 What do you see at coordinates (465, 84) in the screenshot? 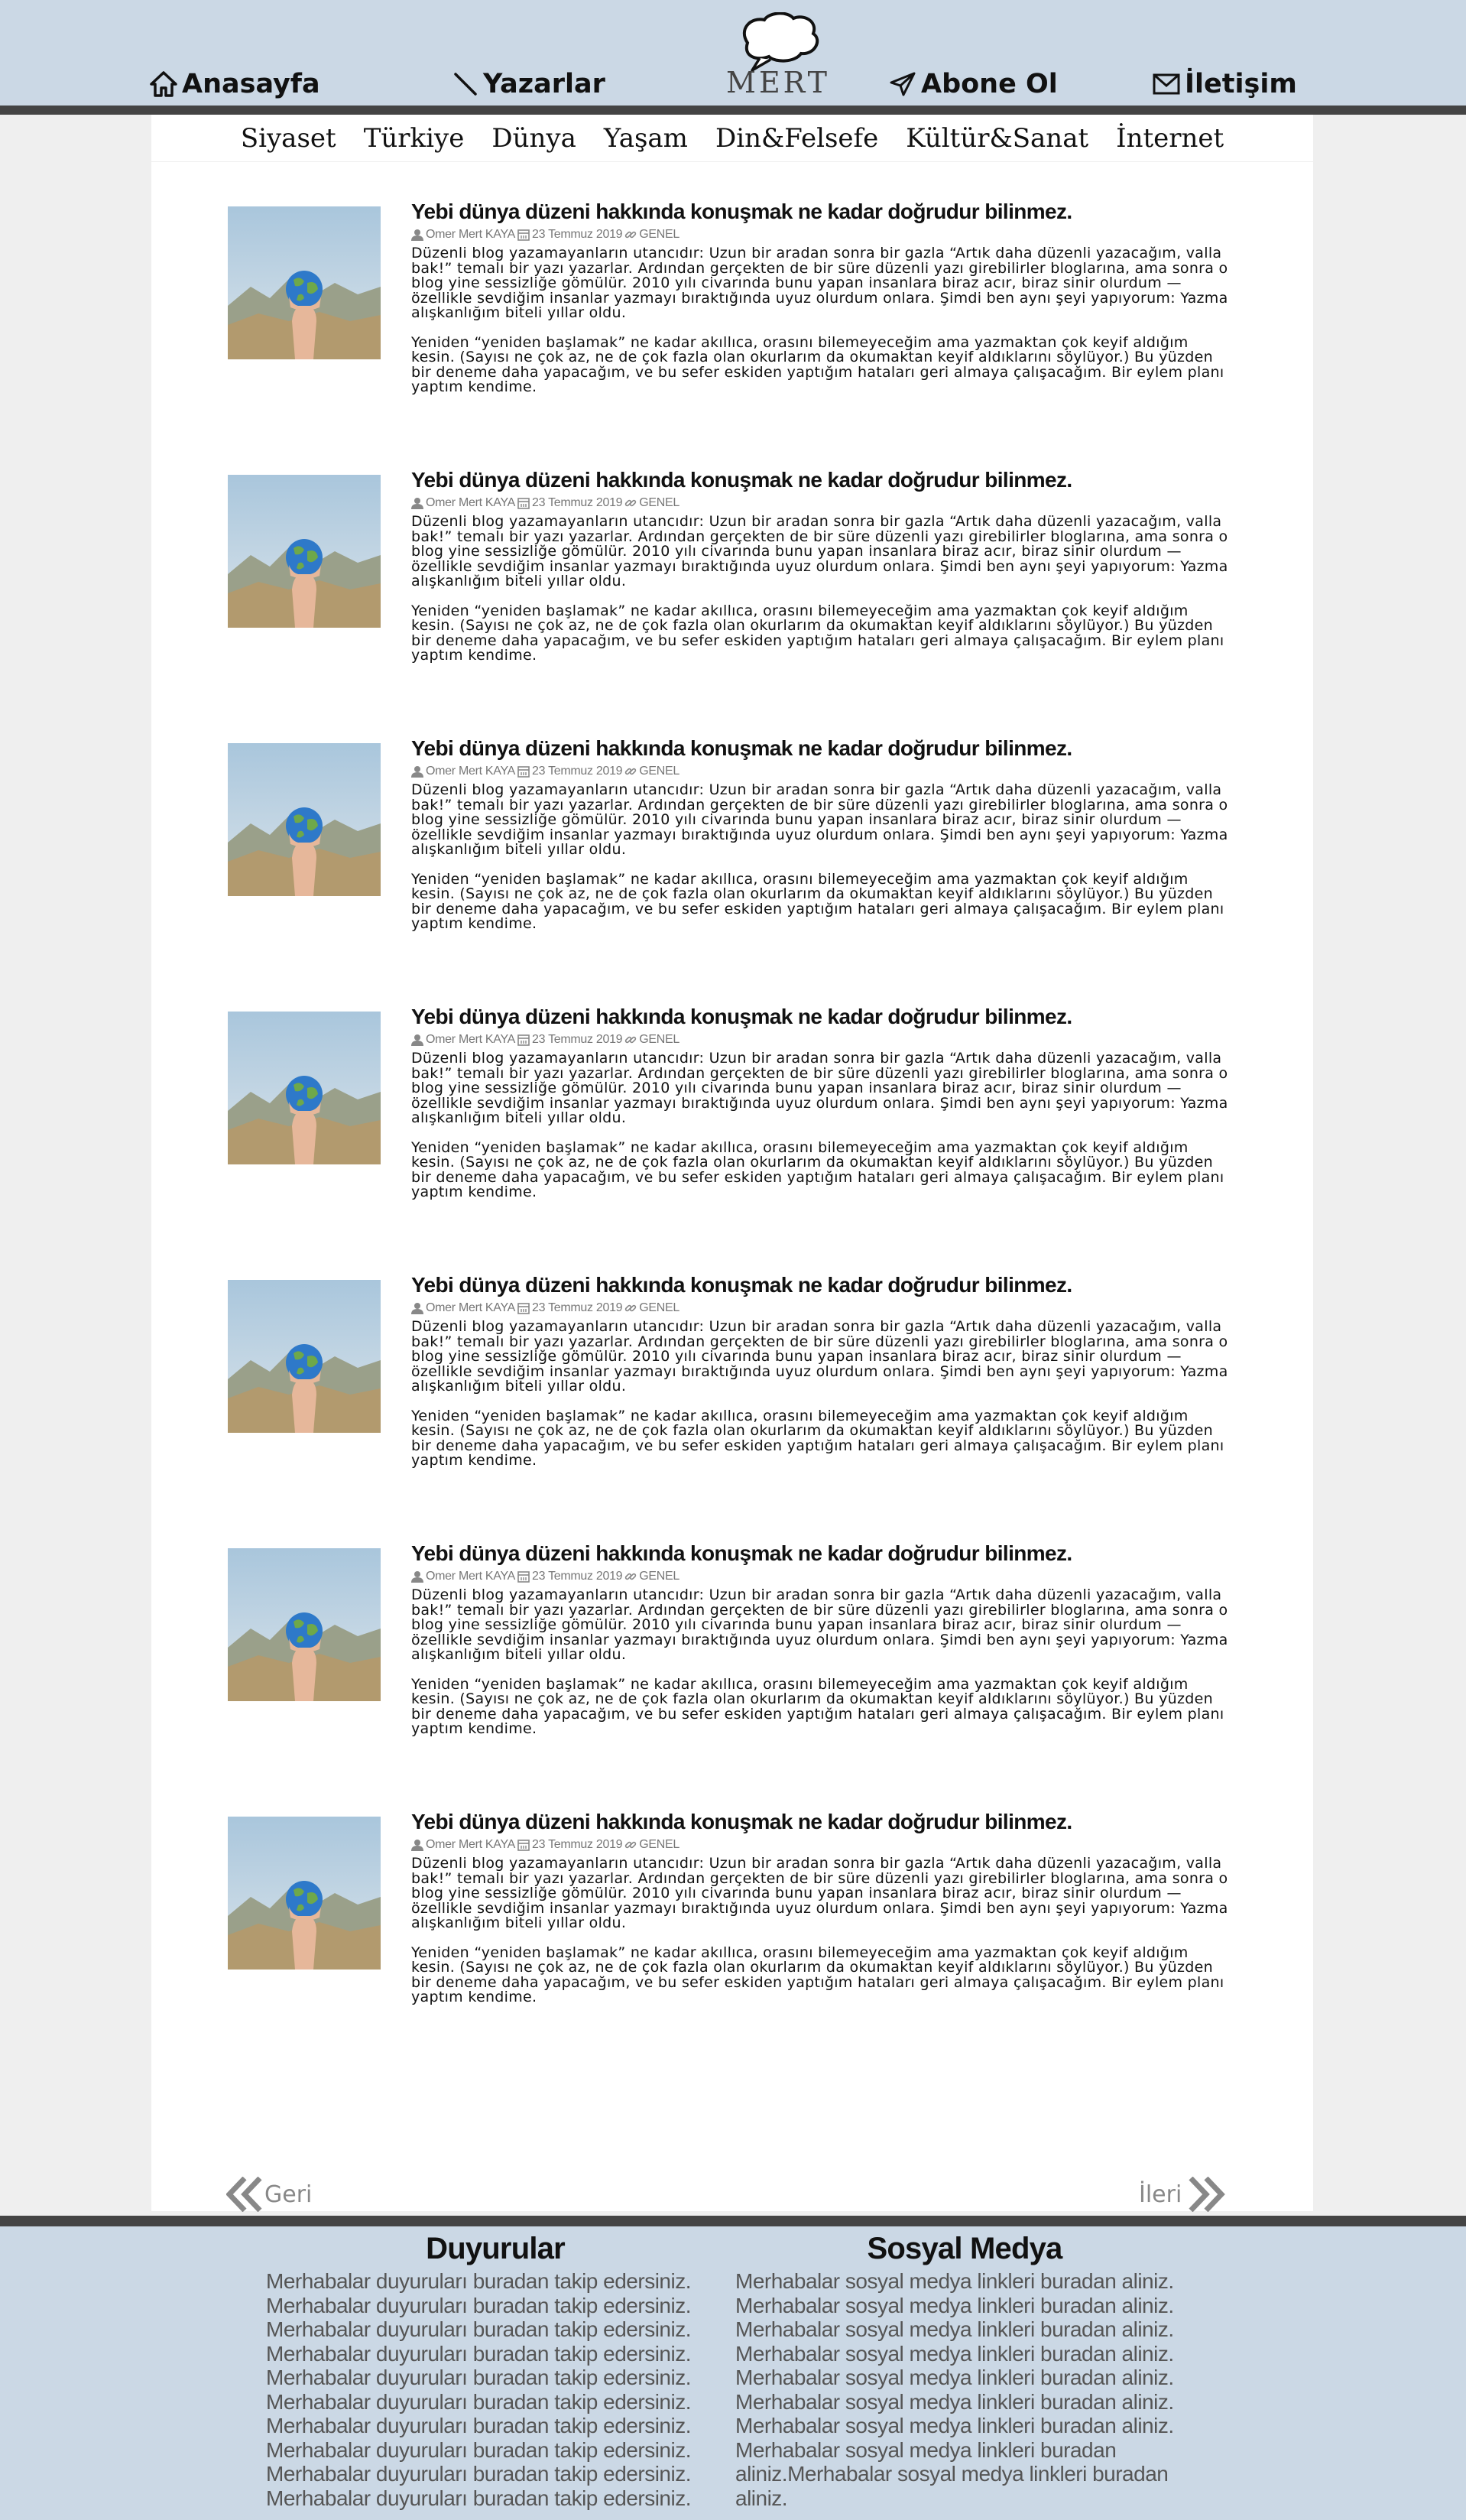
I see `pen-icon` at bounding box center [465, 84].